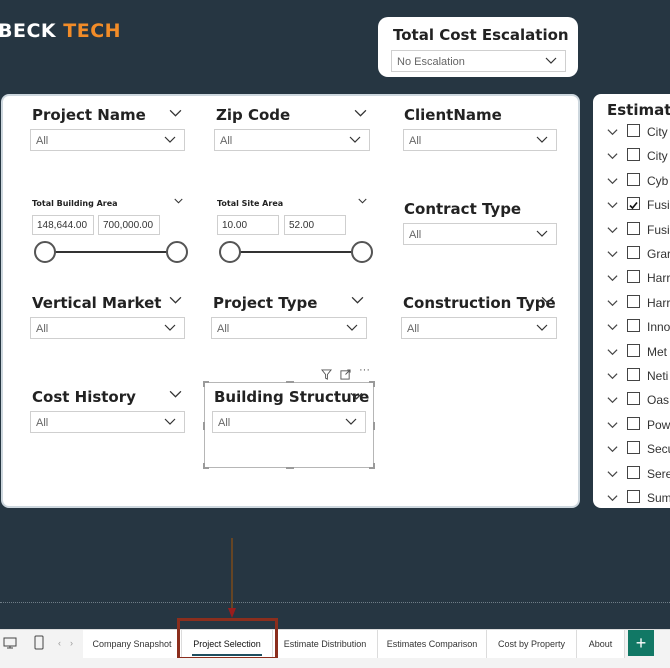 Image resolution: width=670 pixels, height=668 pixels. I want to click on tab-company-snapshot: Company Snapshot, so click(132, 644).